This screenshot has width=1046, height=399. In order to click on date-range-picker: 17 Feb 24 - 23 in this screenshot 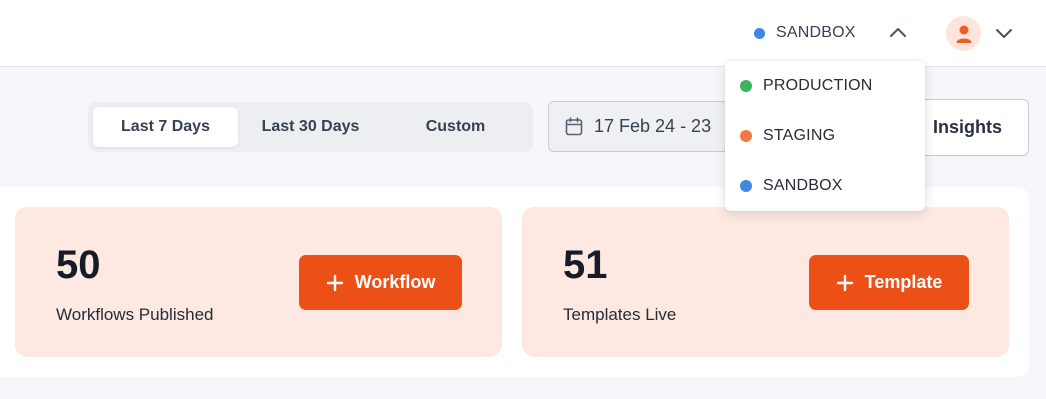, I will do `click(648, 126)`.